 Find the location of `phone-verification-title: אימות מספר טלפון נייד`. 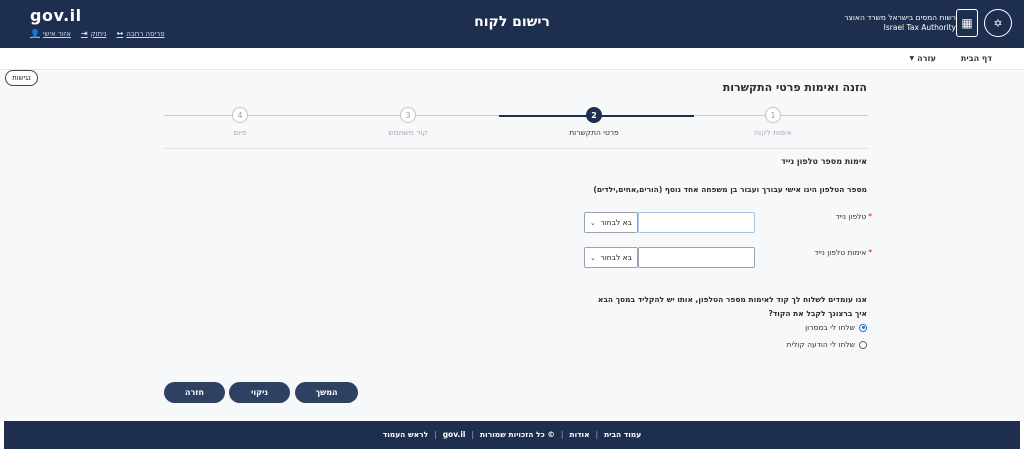

phone-verification-title: אימות מספר טלפון נייד is located at coordinates (824, 161).